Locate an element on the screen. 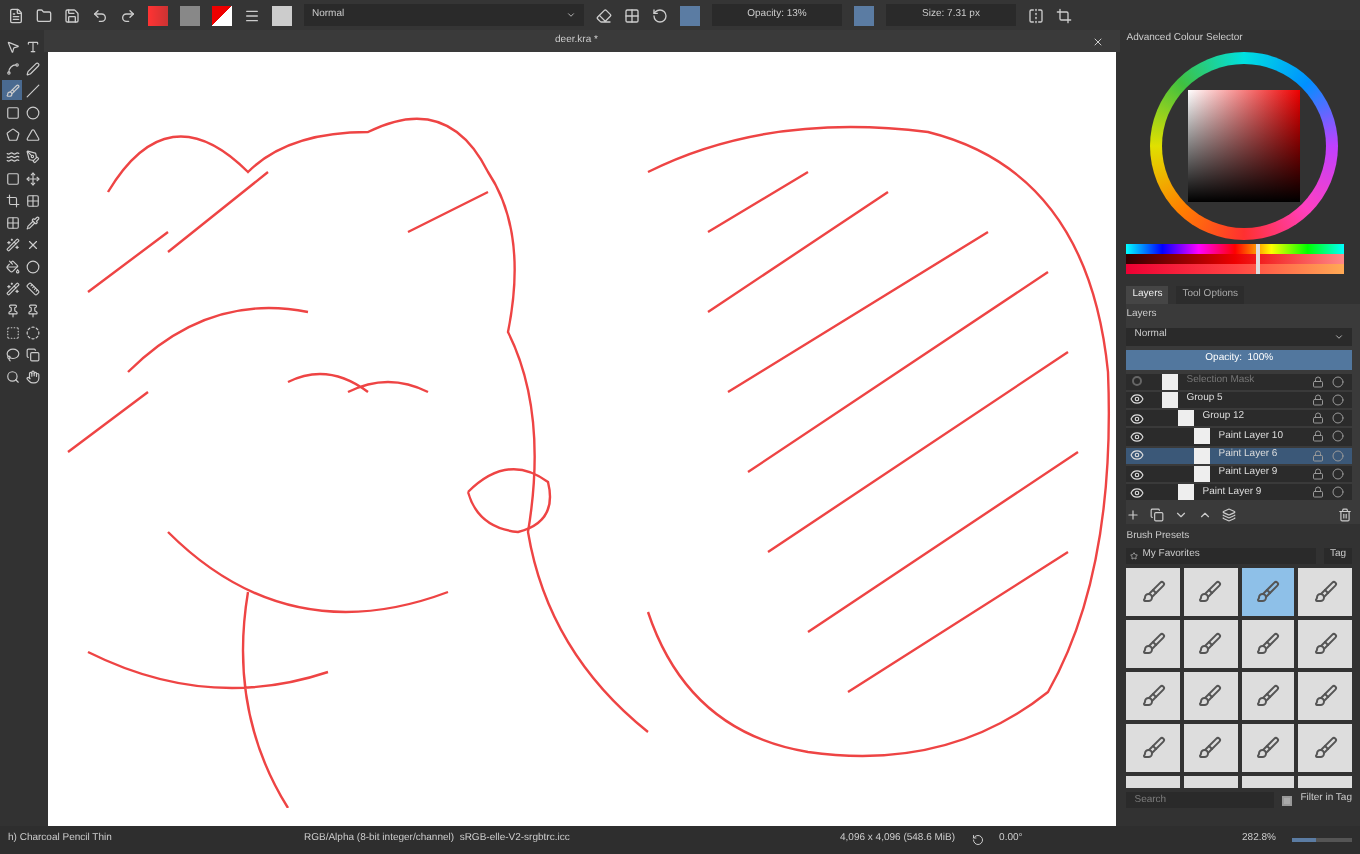 This screenshot has width=1360, height=854. slider-handle is located at coordinates (1258, 269).